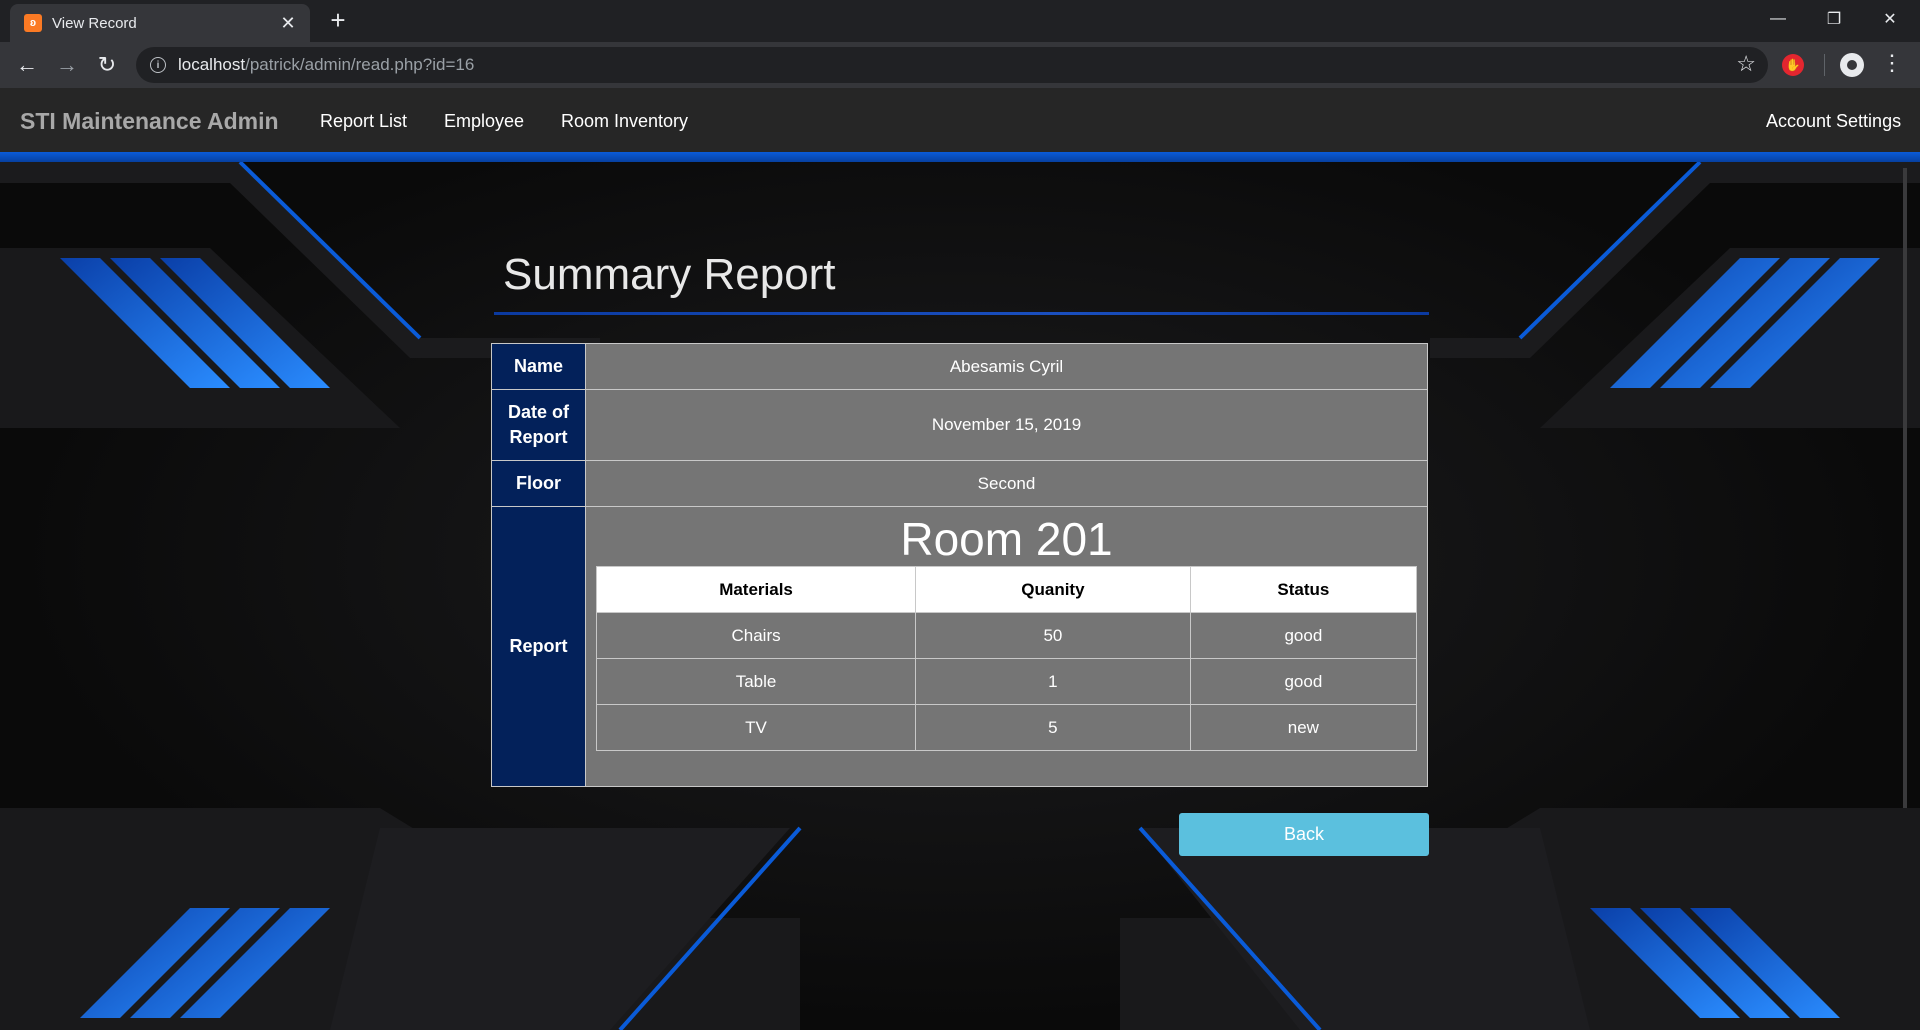 Image resolution: width=1920 pixels, height=1030 pixels. Describe the element at coordinates (1824, 65) in the screenshot. I see `toolbar-separator` at that location.